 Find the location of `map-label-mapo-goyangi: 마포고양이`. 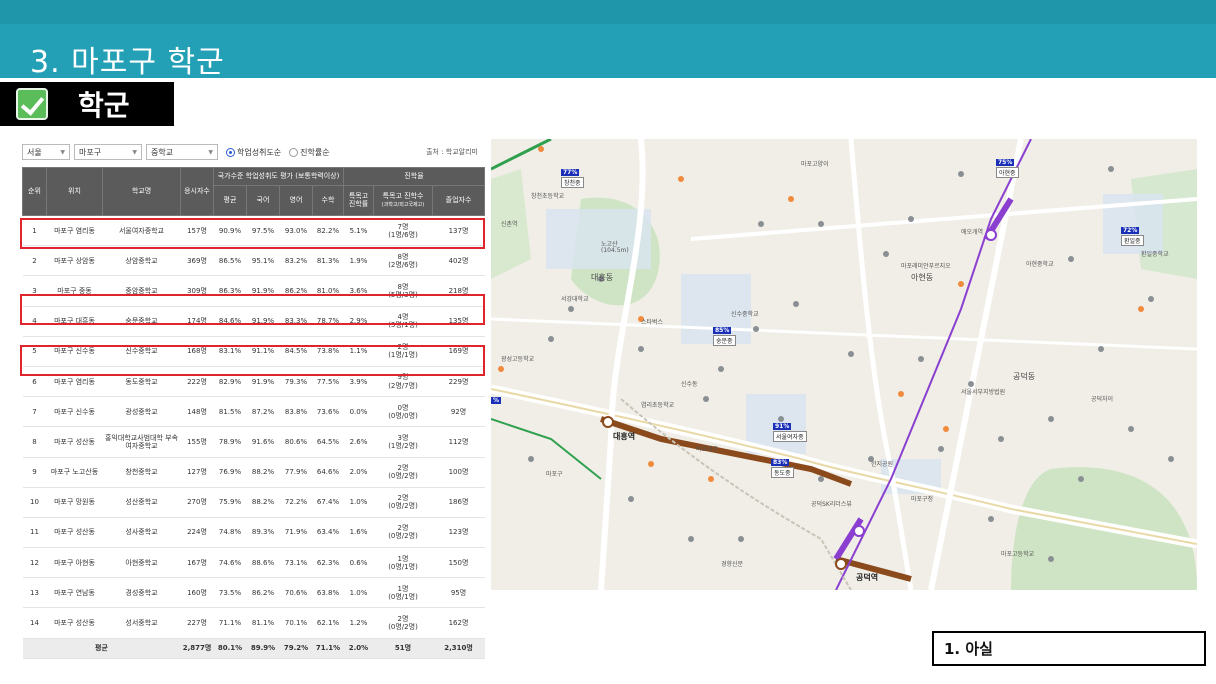

map-label-mapo-goyangi: 마포고양이 is located at coordinates (815, 164).